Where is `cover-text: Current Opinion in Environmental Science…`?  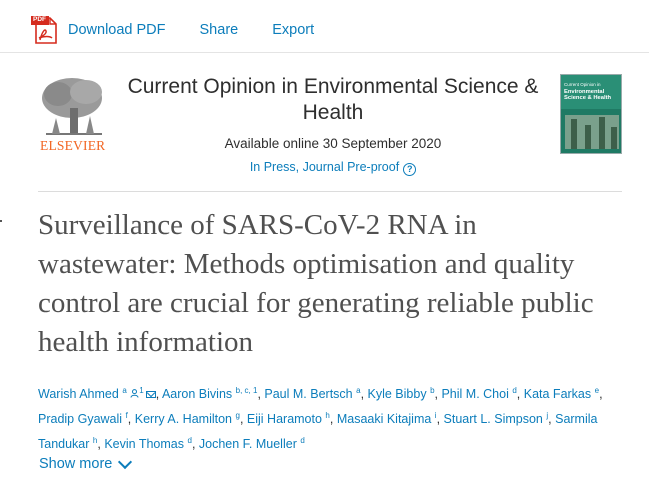
cover-text: Current Opinion in Environmental Science… is located at coordinates (592, 92).